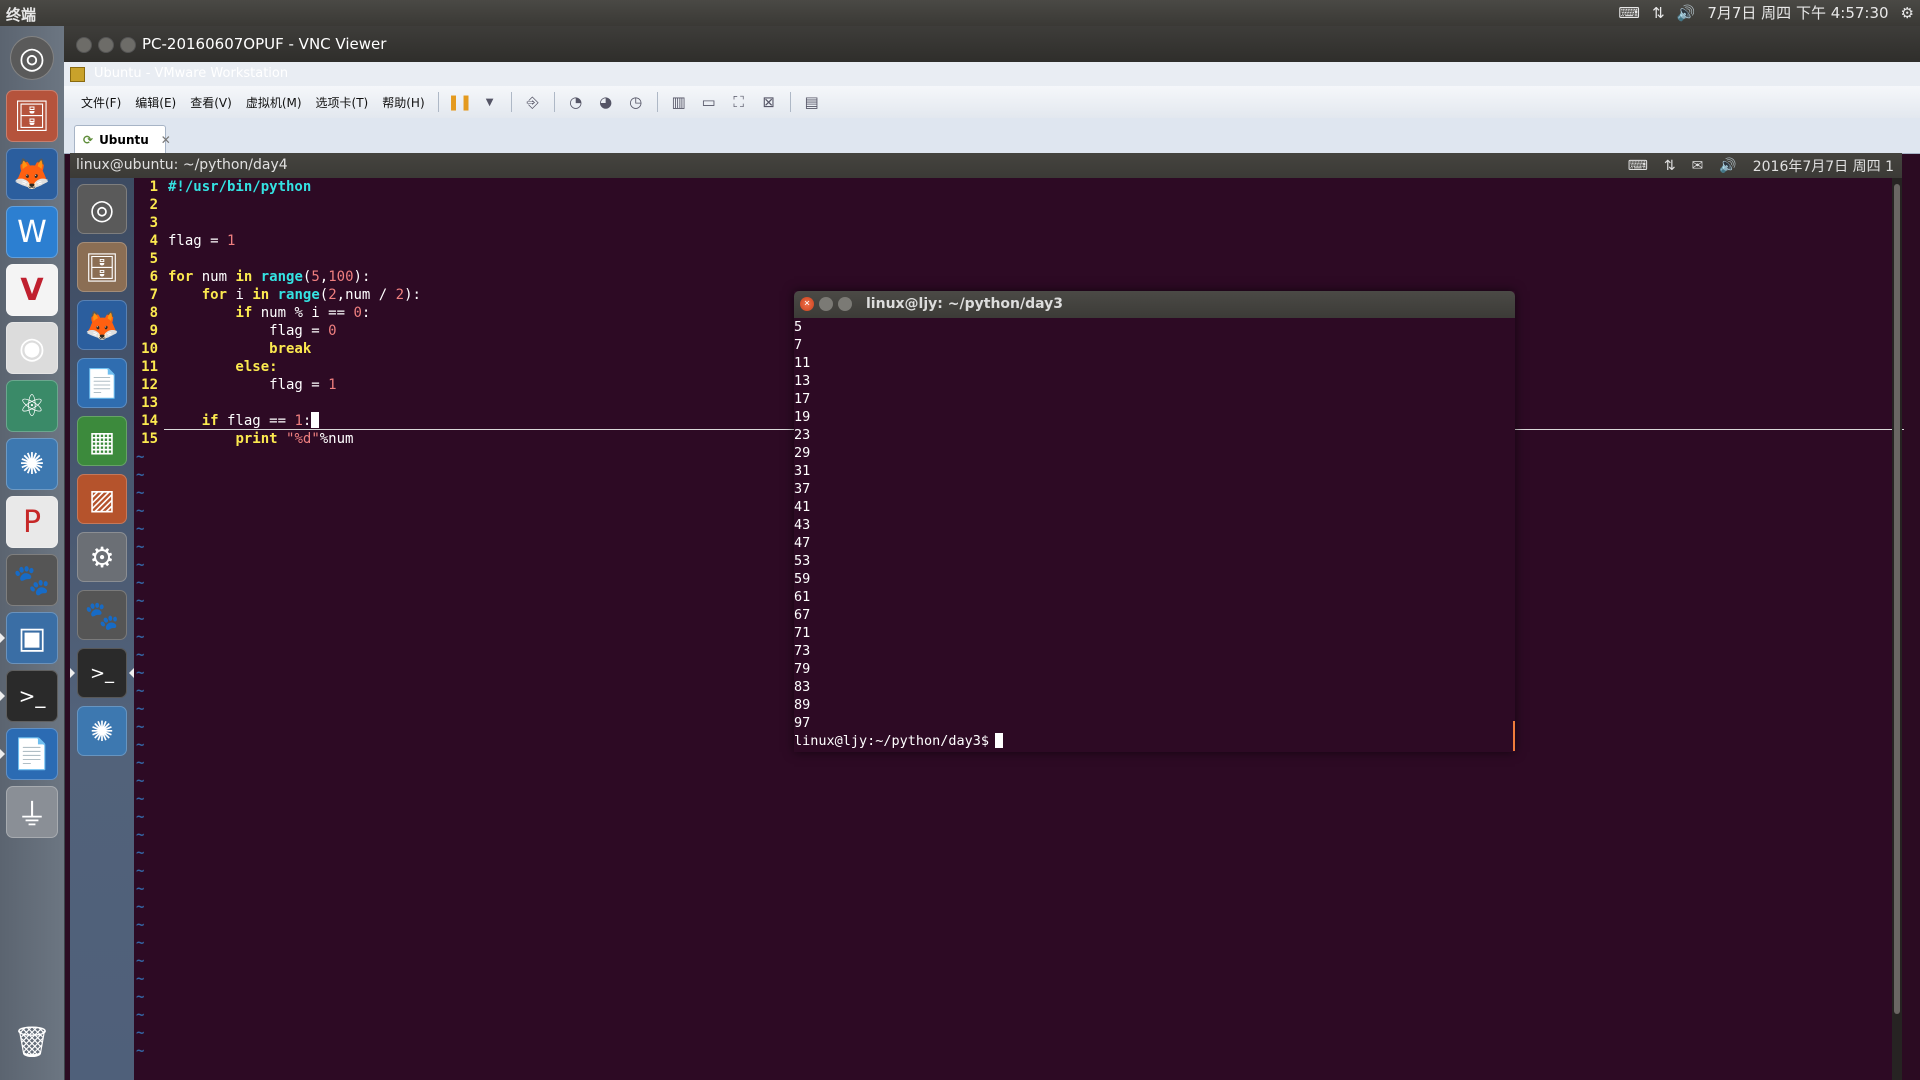  I want to click on minimize-icon, so click(826, 304).